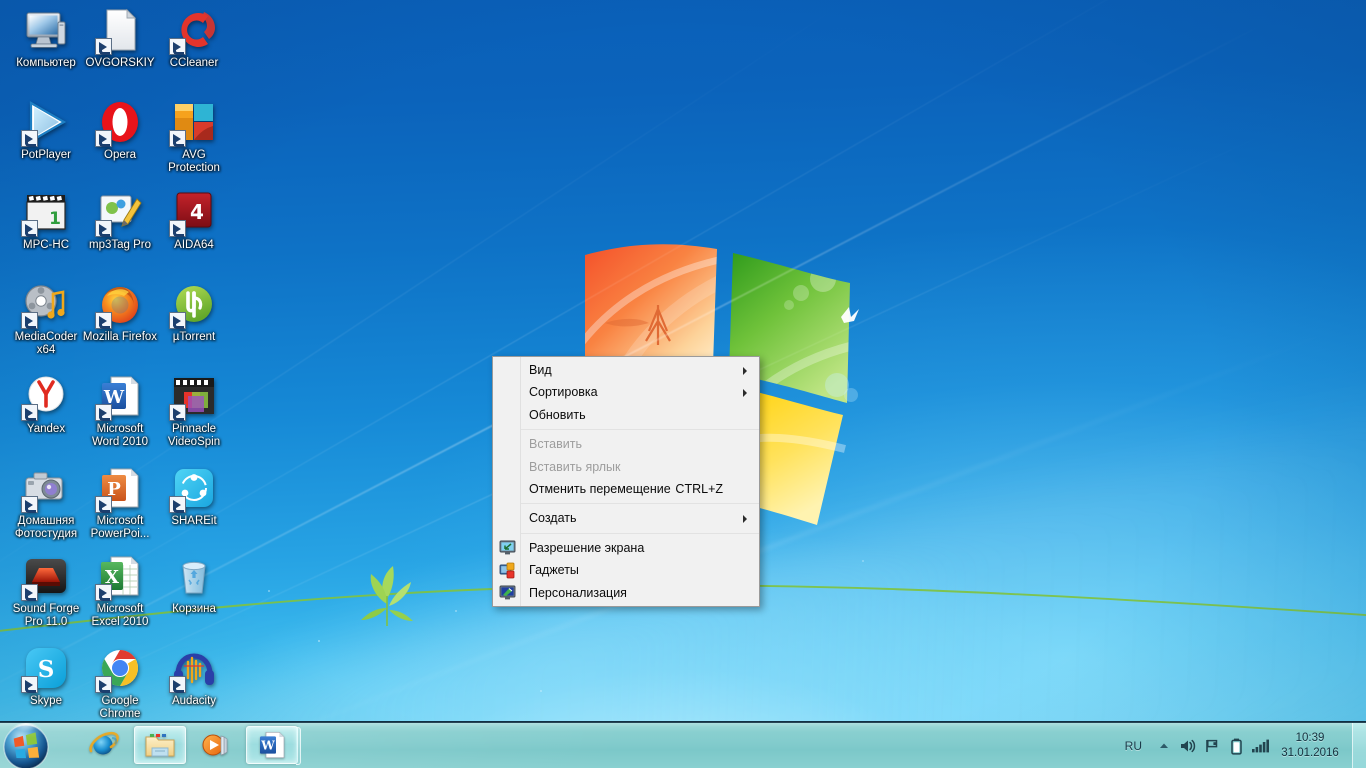 This screenshot has width=1366, height=768. Describe the element at coordinates (119, 576) in the screenshot. I see `excel-icon: X` at that location.